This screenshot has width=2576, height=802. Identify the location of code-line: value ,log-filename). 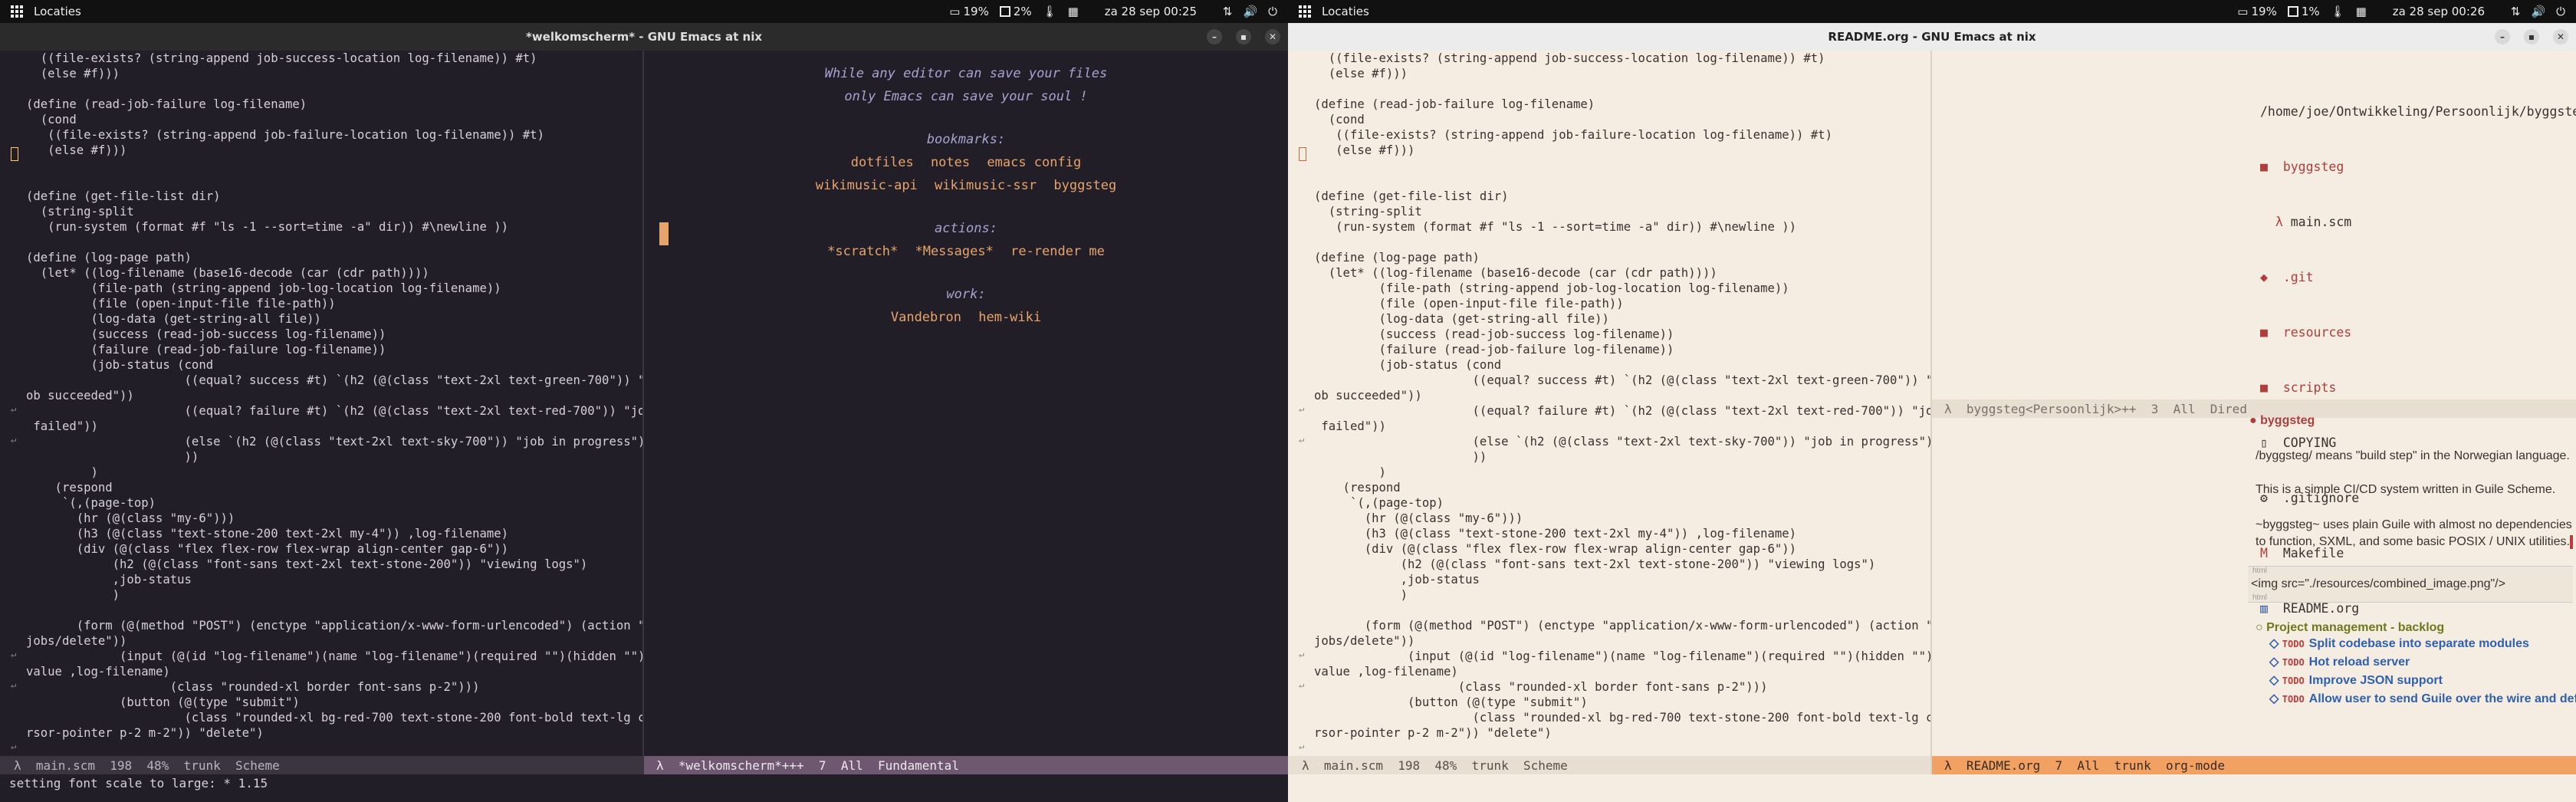
(334, 671).